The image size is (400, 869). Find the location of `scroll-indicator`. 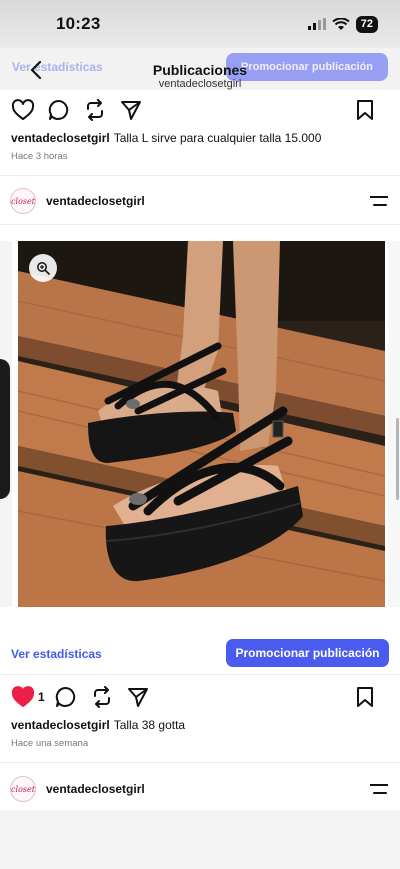

scroll-indicator is located at coordinates (397, 459).